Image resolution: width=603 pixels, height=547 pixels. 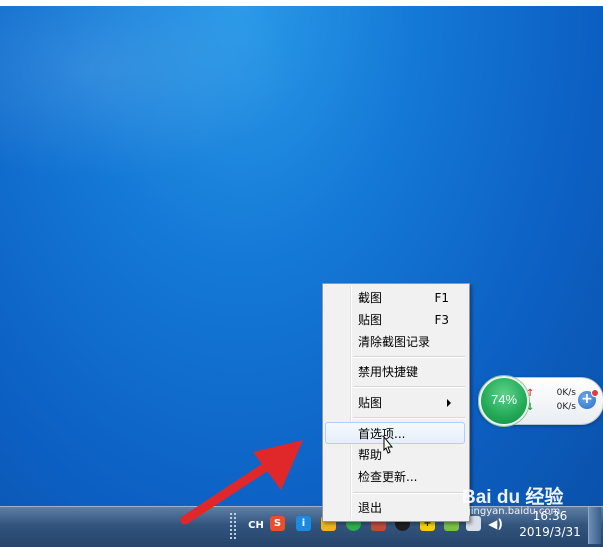 I want to click on menu-item-screenshot: 截图 F1, so click(x=395, y=298).